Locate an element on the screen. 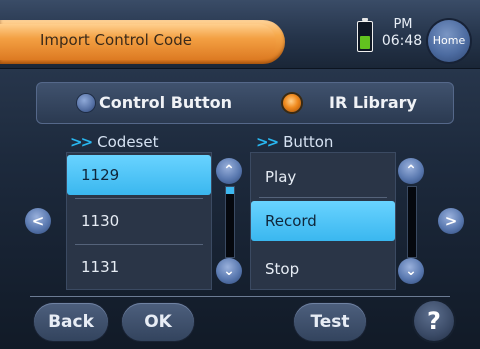 This screenshot has width=480, height=349. home-button: Home is located at coordinates (449, 41).